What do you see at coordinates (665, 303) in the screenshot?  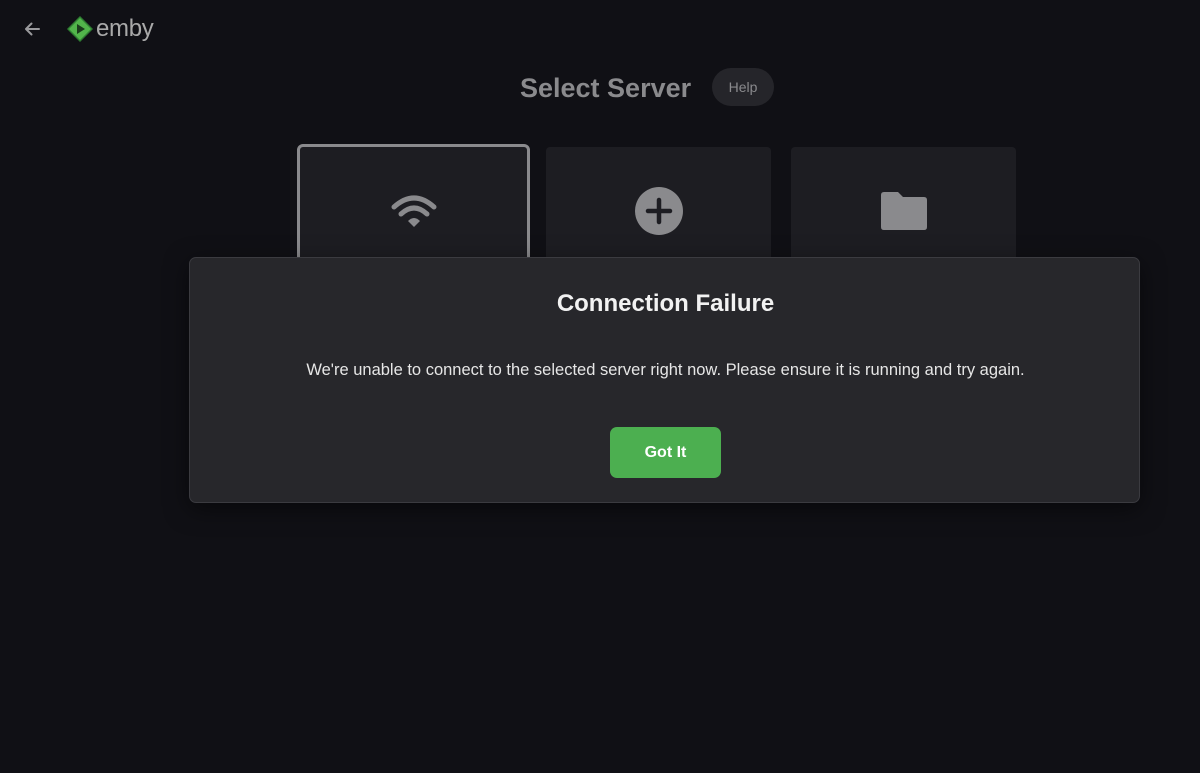 I see `dialog-title: Connection Failure` at bounding box center [665, 303].